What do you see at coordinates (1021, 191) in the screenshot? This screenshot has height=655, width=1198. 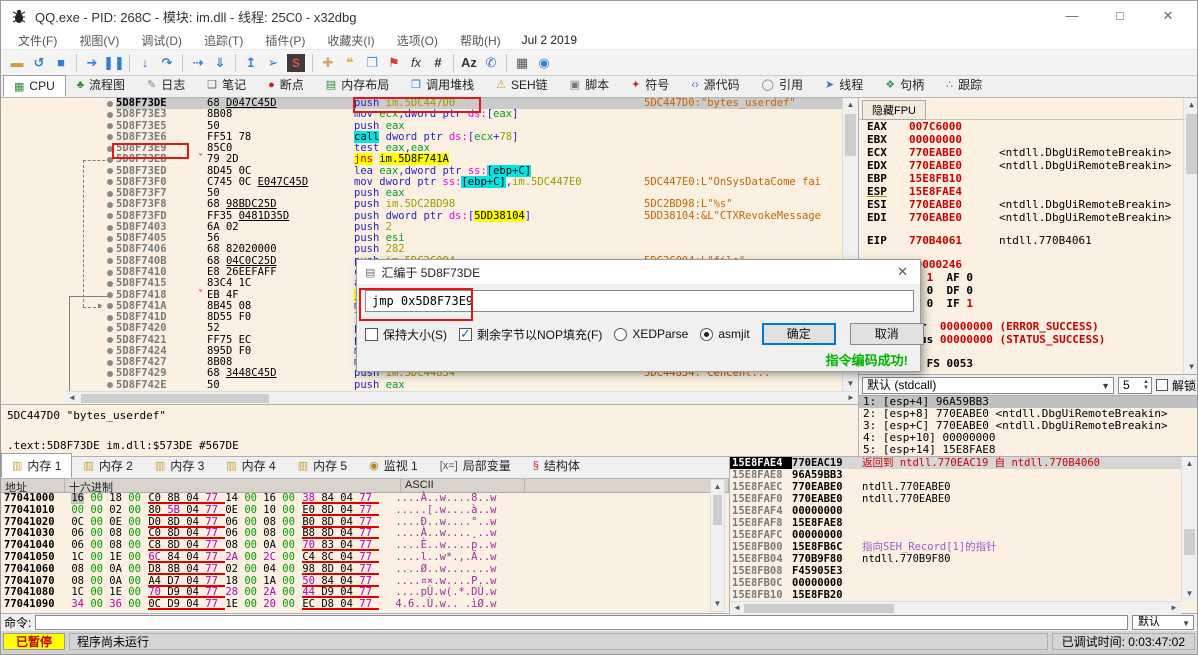 I see `register-row: ESP 15E8FAE4` at bounding box center [1021, 191].